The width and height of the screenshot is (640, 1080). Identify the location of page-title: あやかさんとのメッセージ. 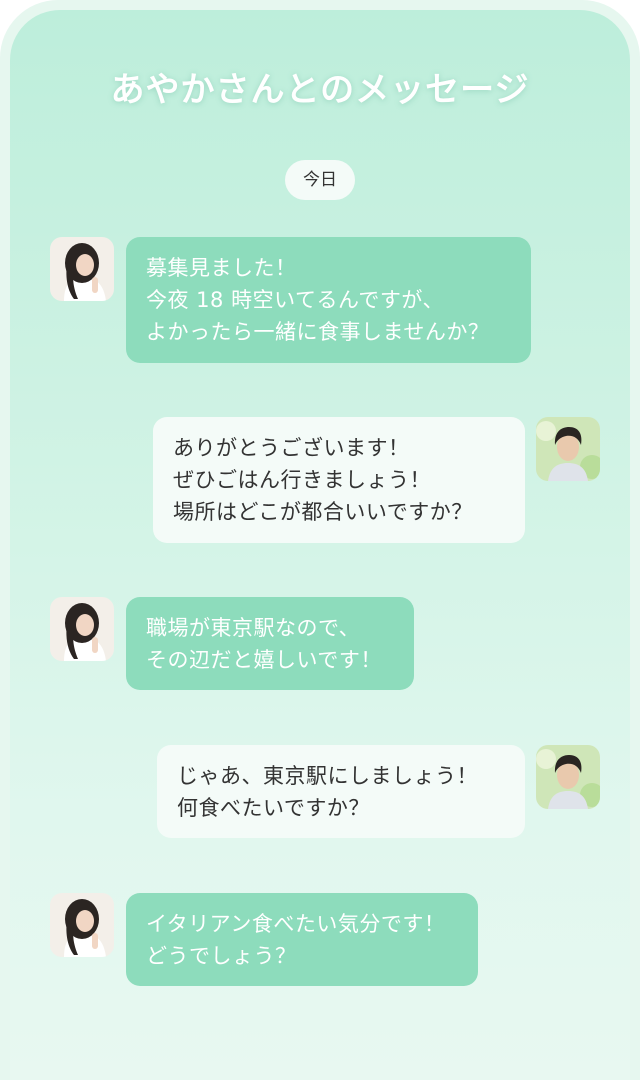
(320, 90).